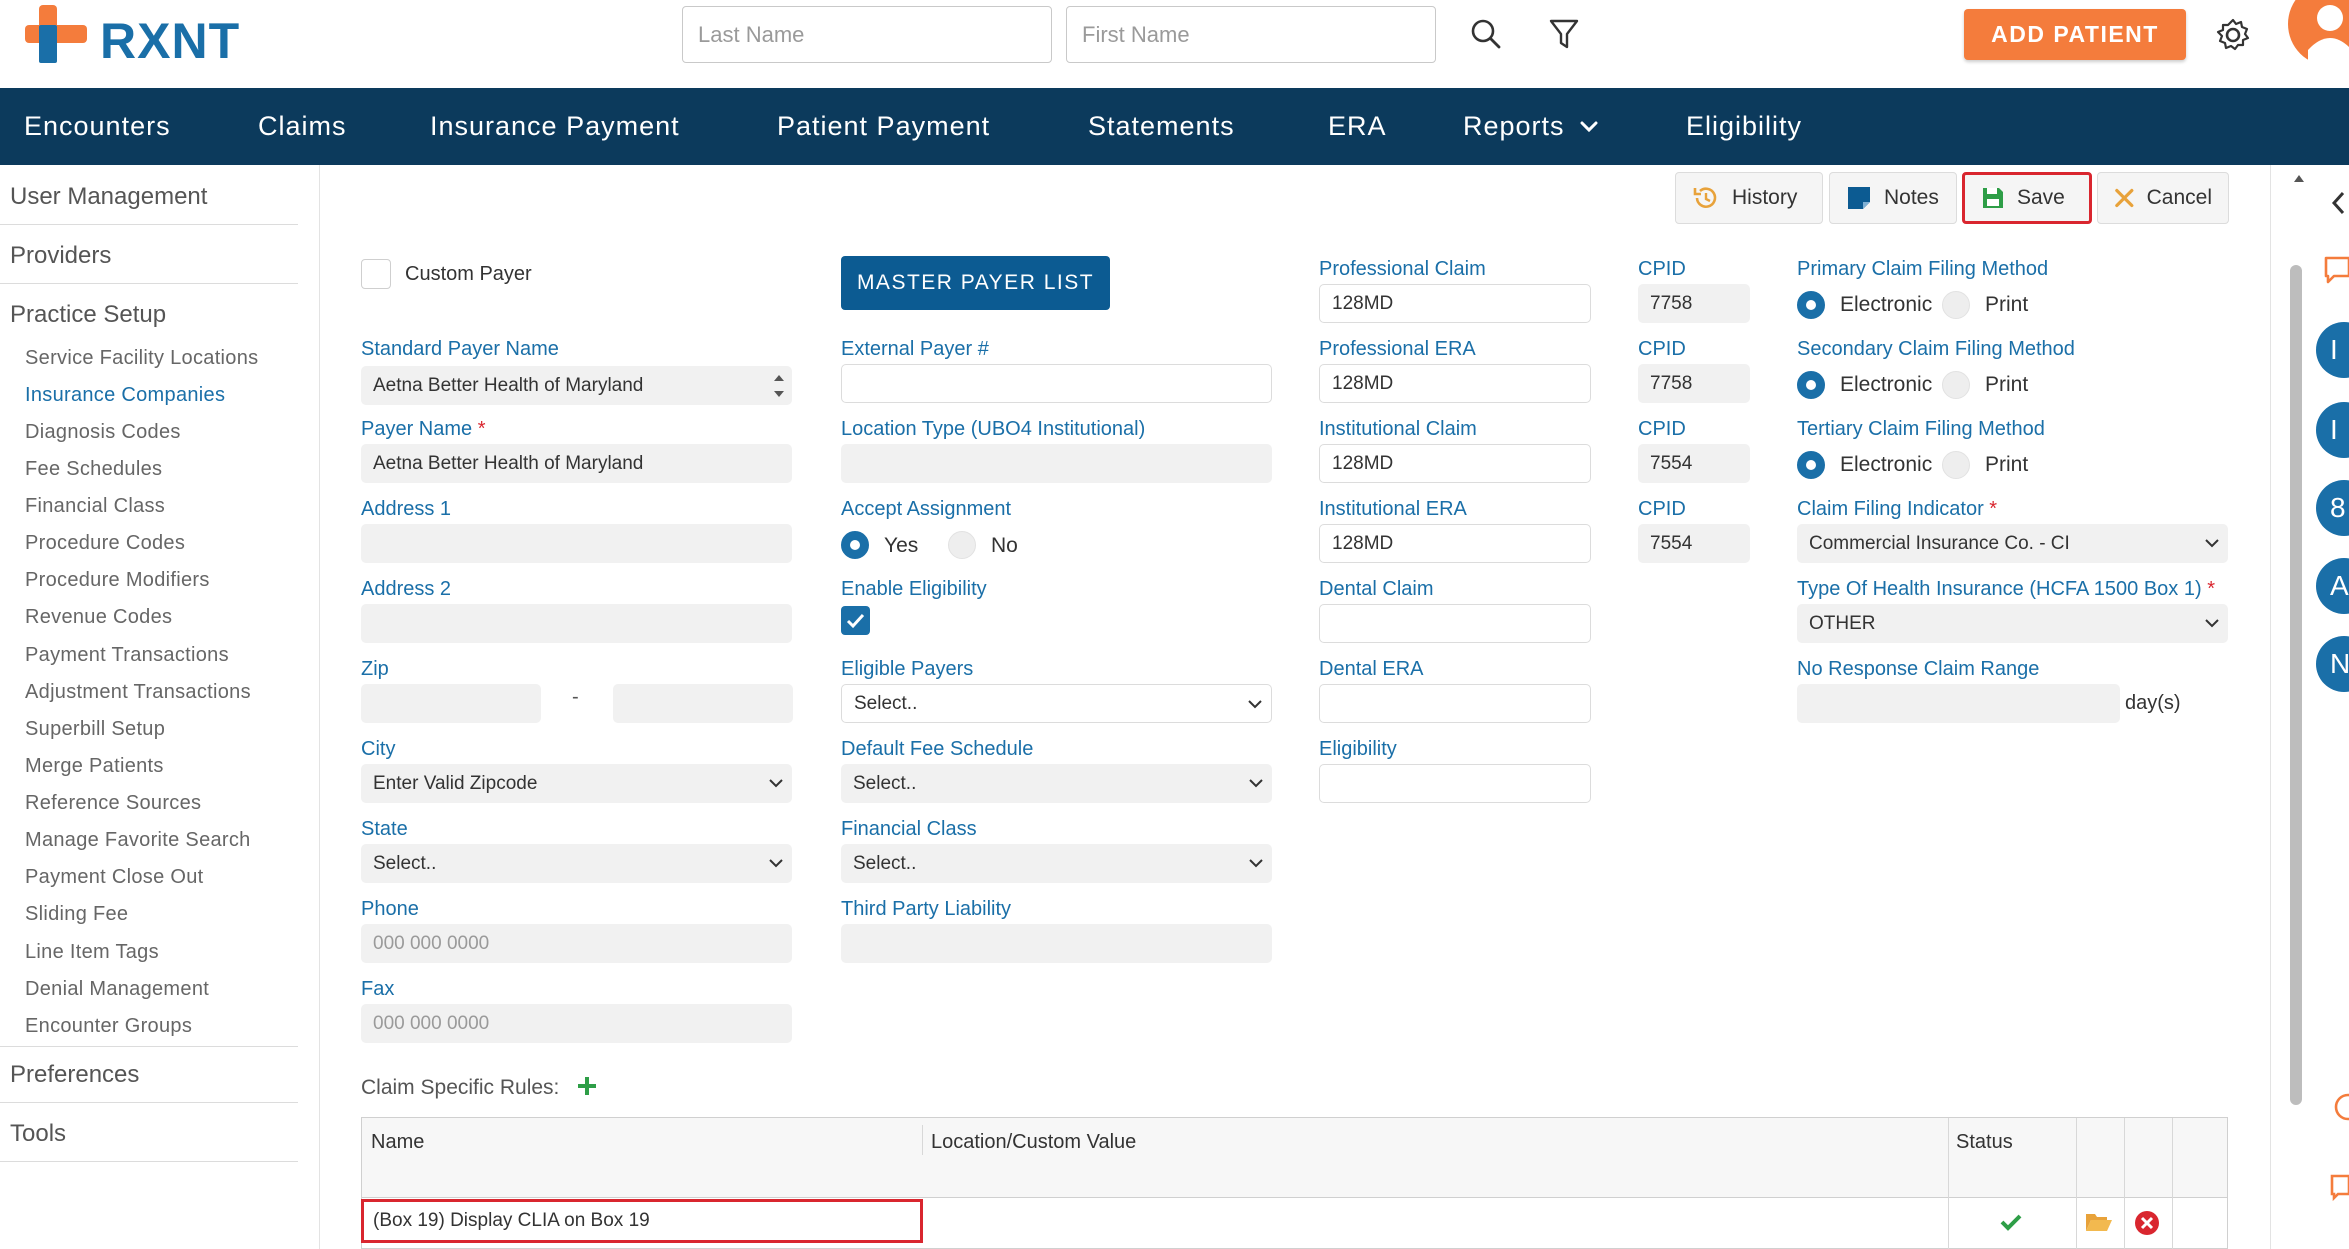 This screenshot has height=1249, width=2349. Describe the element at coordinates (855, 620) in the screenshot. I see `enable-eligibility-checkbox` at that location.